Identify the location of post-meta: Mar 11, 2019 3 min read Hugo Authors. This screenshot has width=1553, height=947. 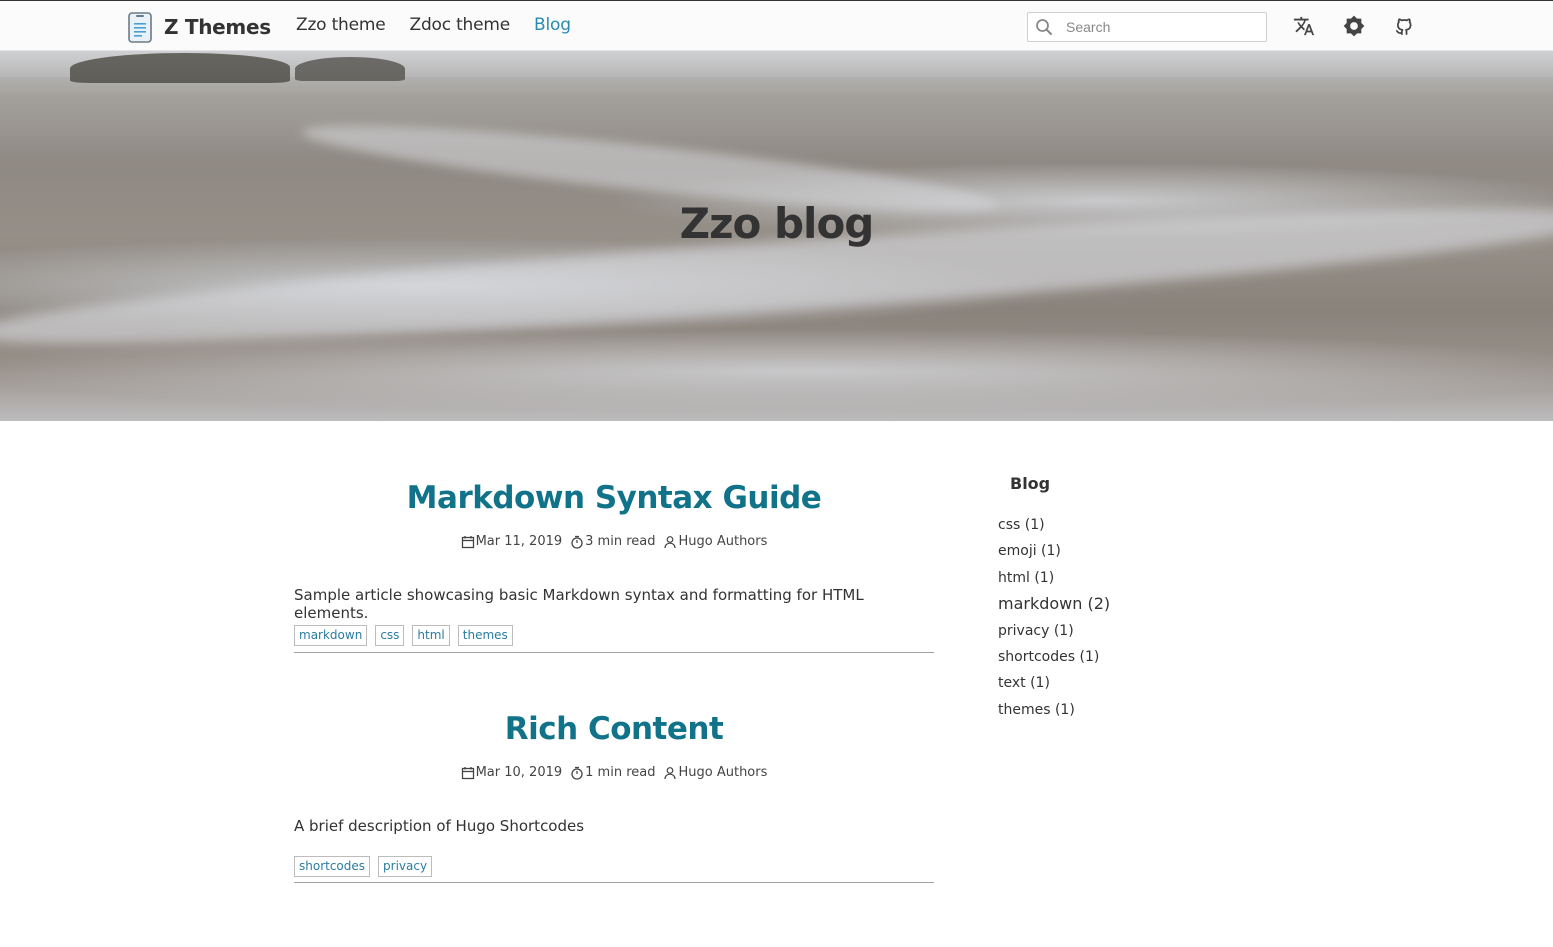
(614, 541).